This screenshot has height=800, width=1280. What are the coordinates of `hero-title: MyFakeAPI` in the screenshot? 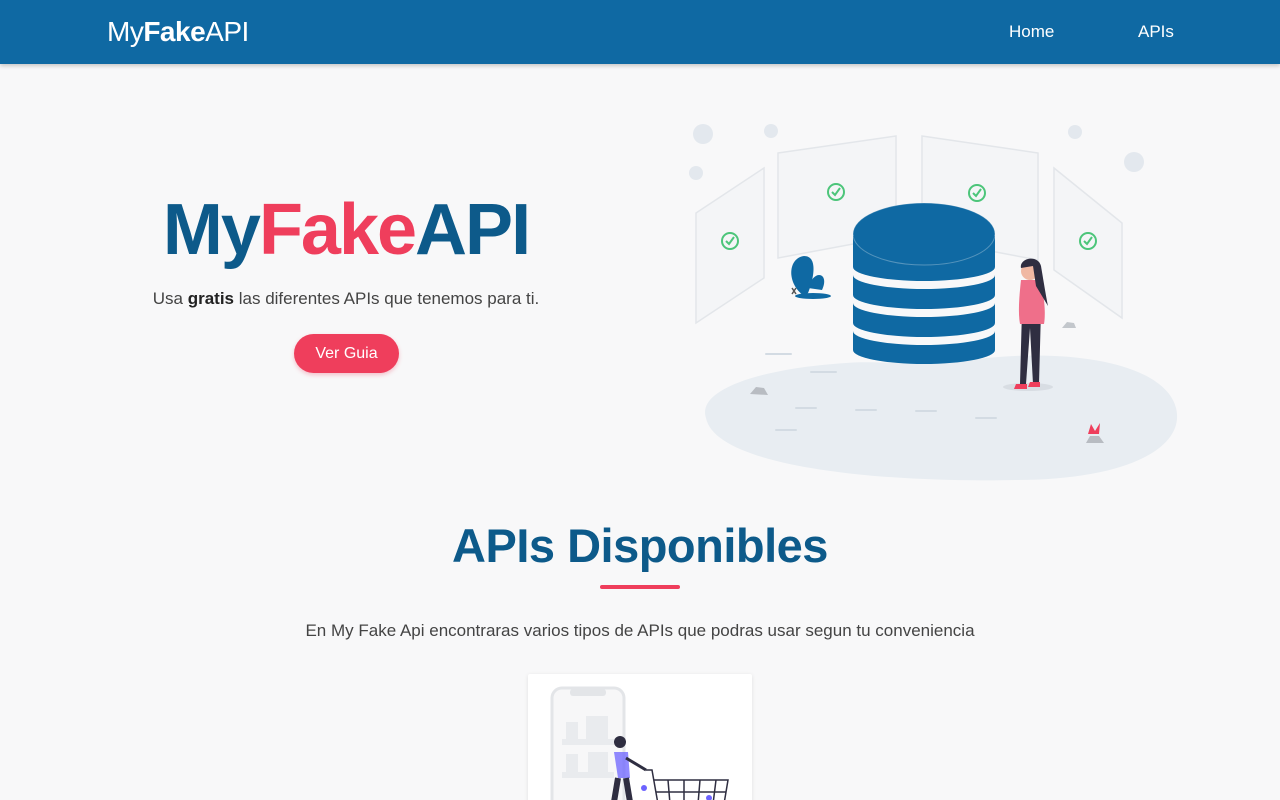 It's located at (346, 230).